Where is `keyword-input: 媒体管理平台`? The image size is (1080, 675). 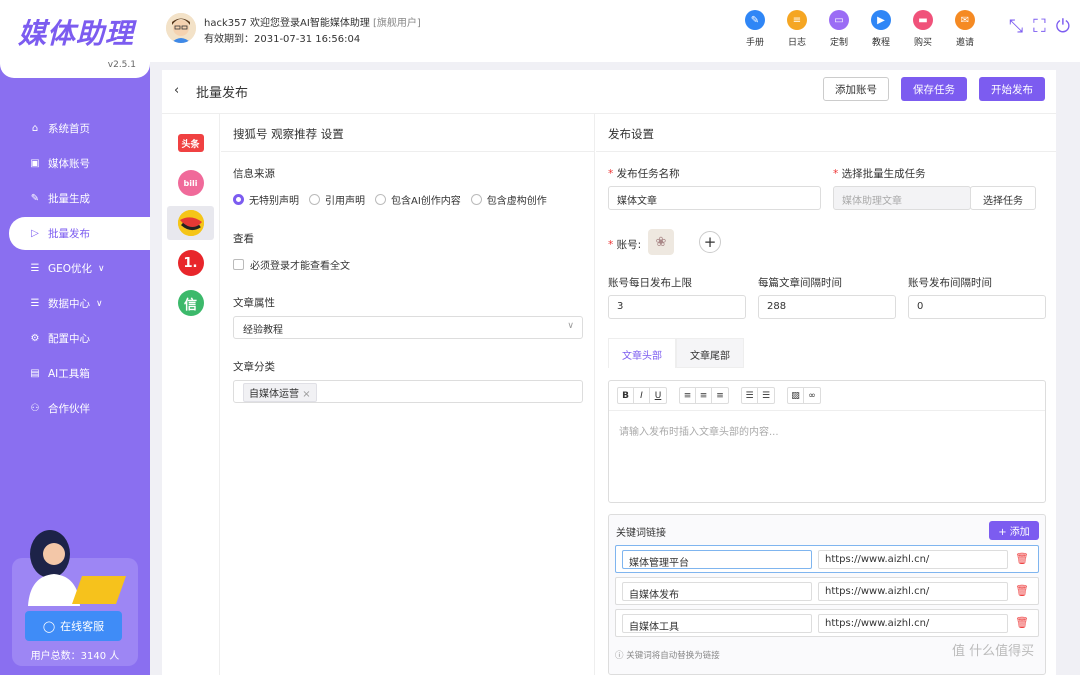
keyword-input: 媒体管理平台 is located at coordinates (717, 559).